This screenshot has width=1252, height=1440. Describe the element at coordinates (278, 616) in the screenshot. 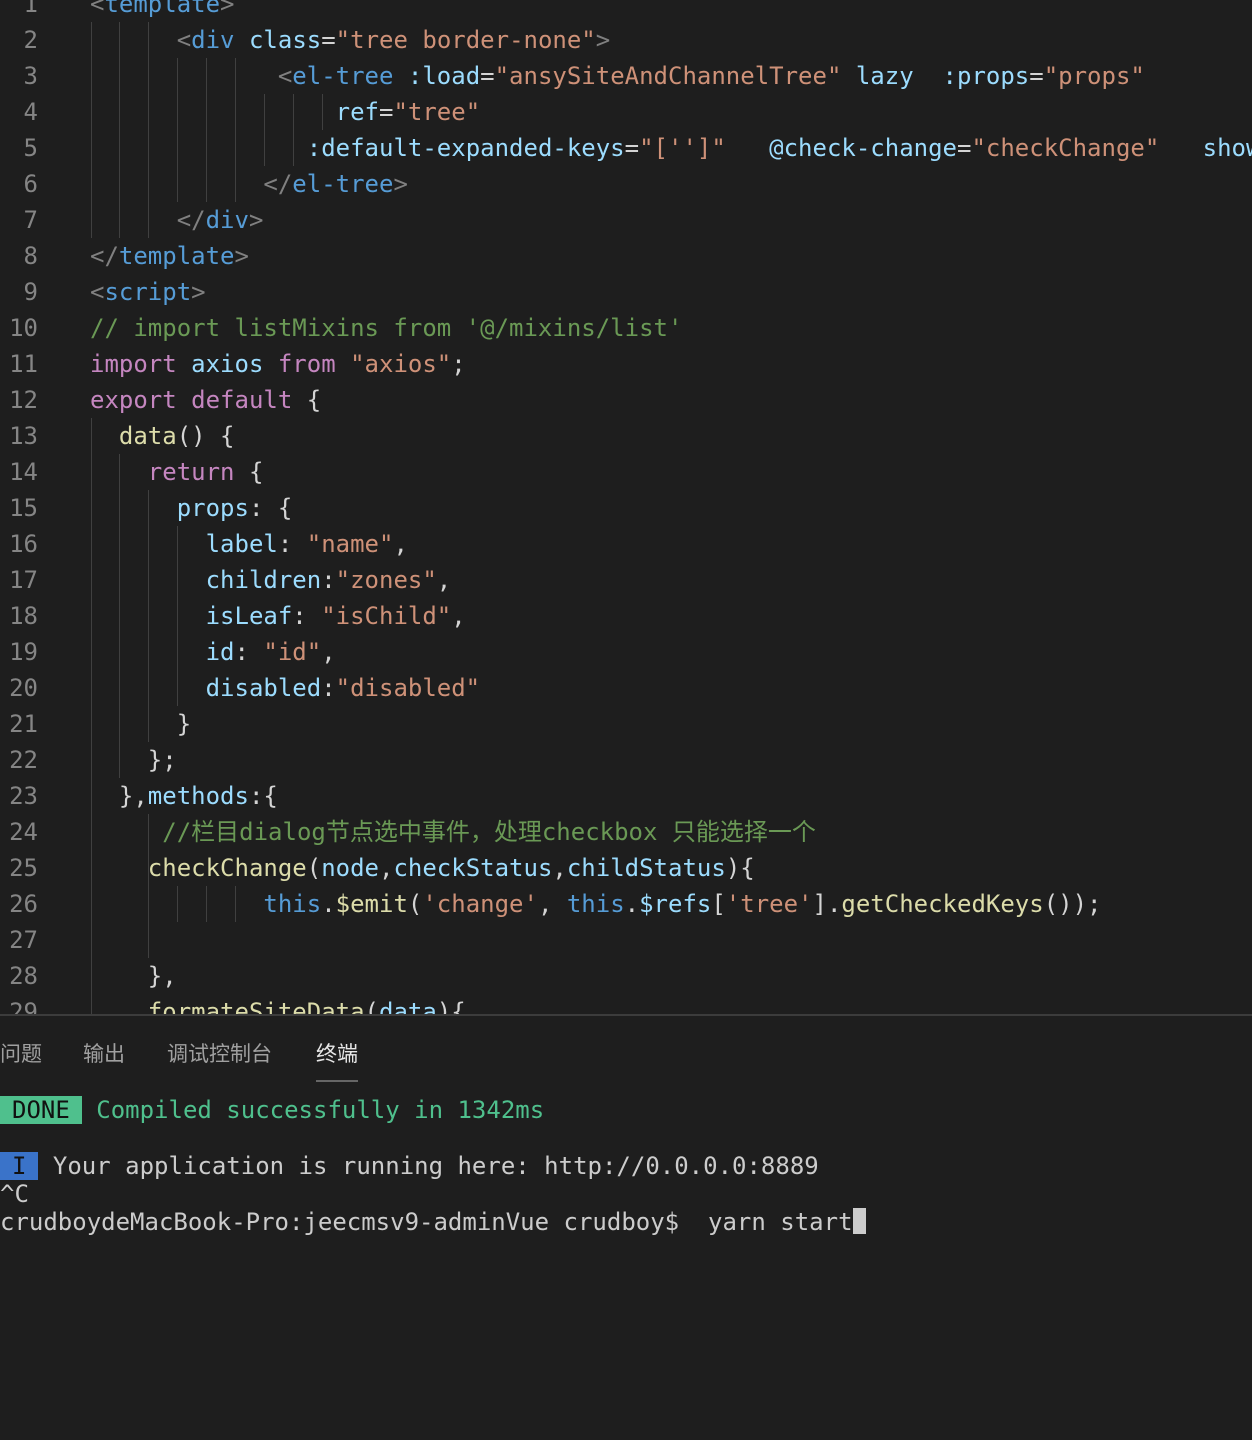

I see `code-text: isLeaf: "isChild",` at that location.